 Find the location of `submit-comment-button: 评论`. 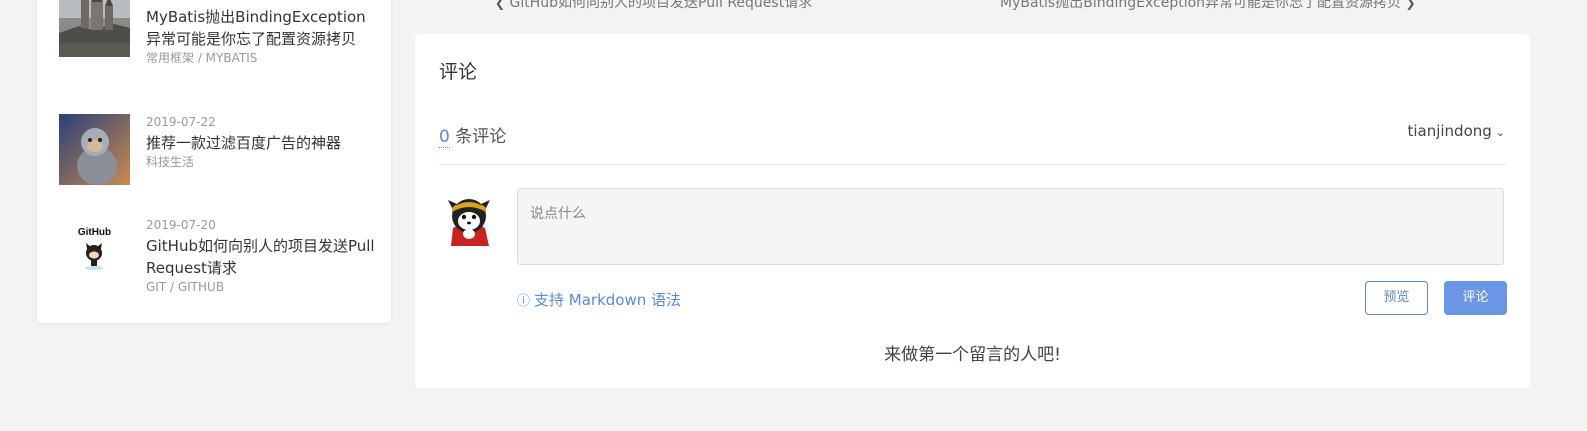

submit-comment-button: 评论 is located at coordinates (1475, 298).